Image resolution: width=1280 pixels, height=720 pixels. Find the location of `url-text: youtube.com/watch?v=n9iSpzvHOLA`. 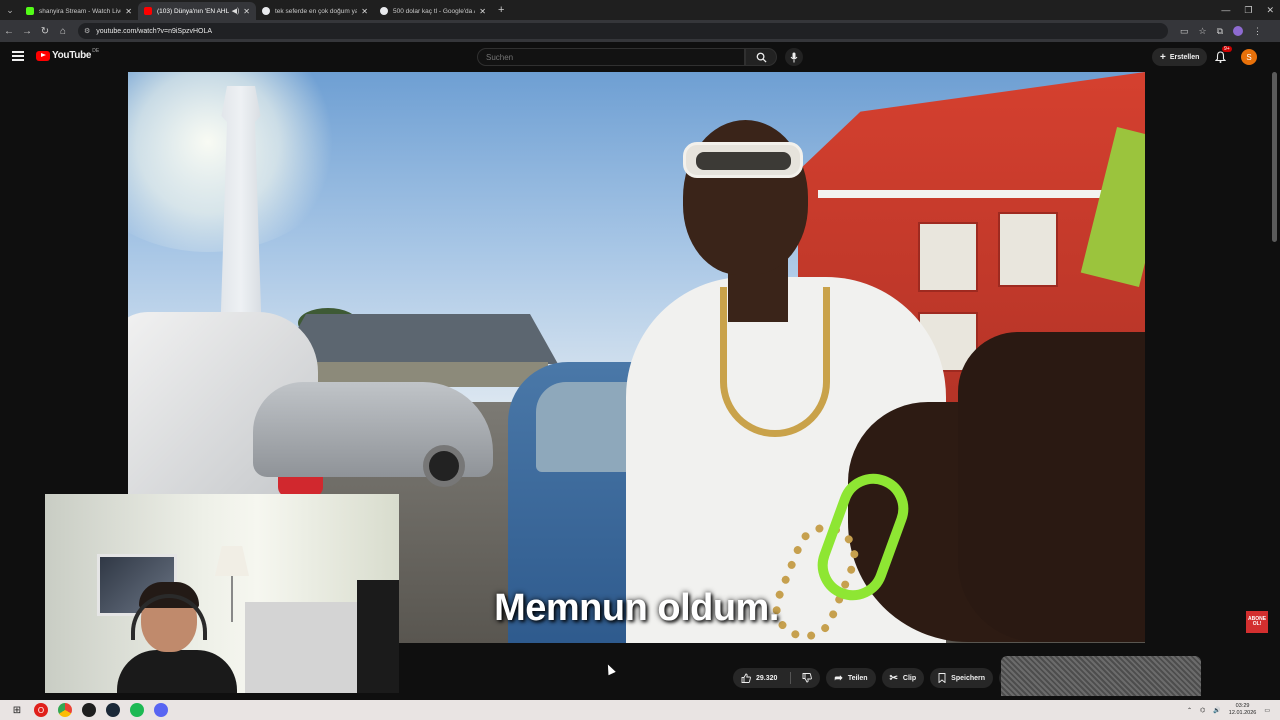

url-text: youtube.com/watch?v=n9iSpzvHOLA is located at coordinates (154, 31).